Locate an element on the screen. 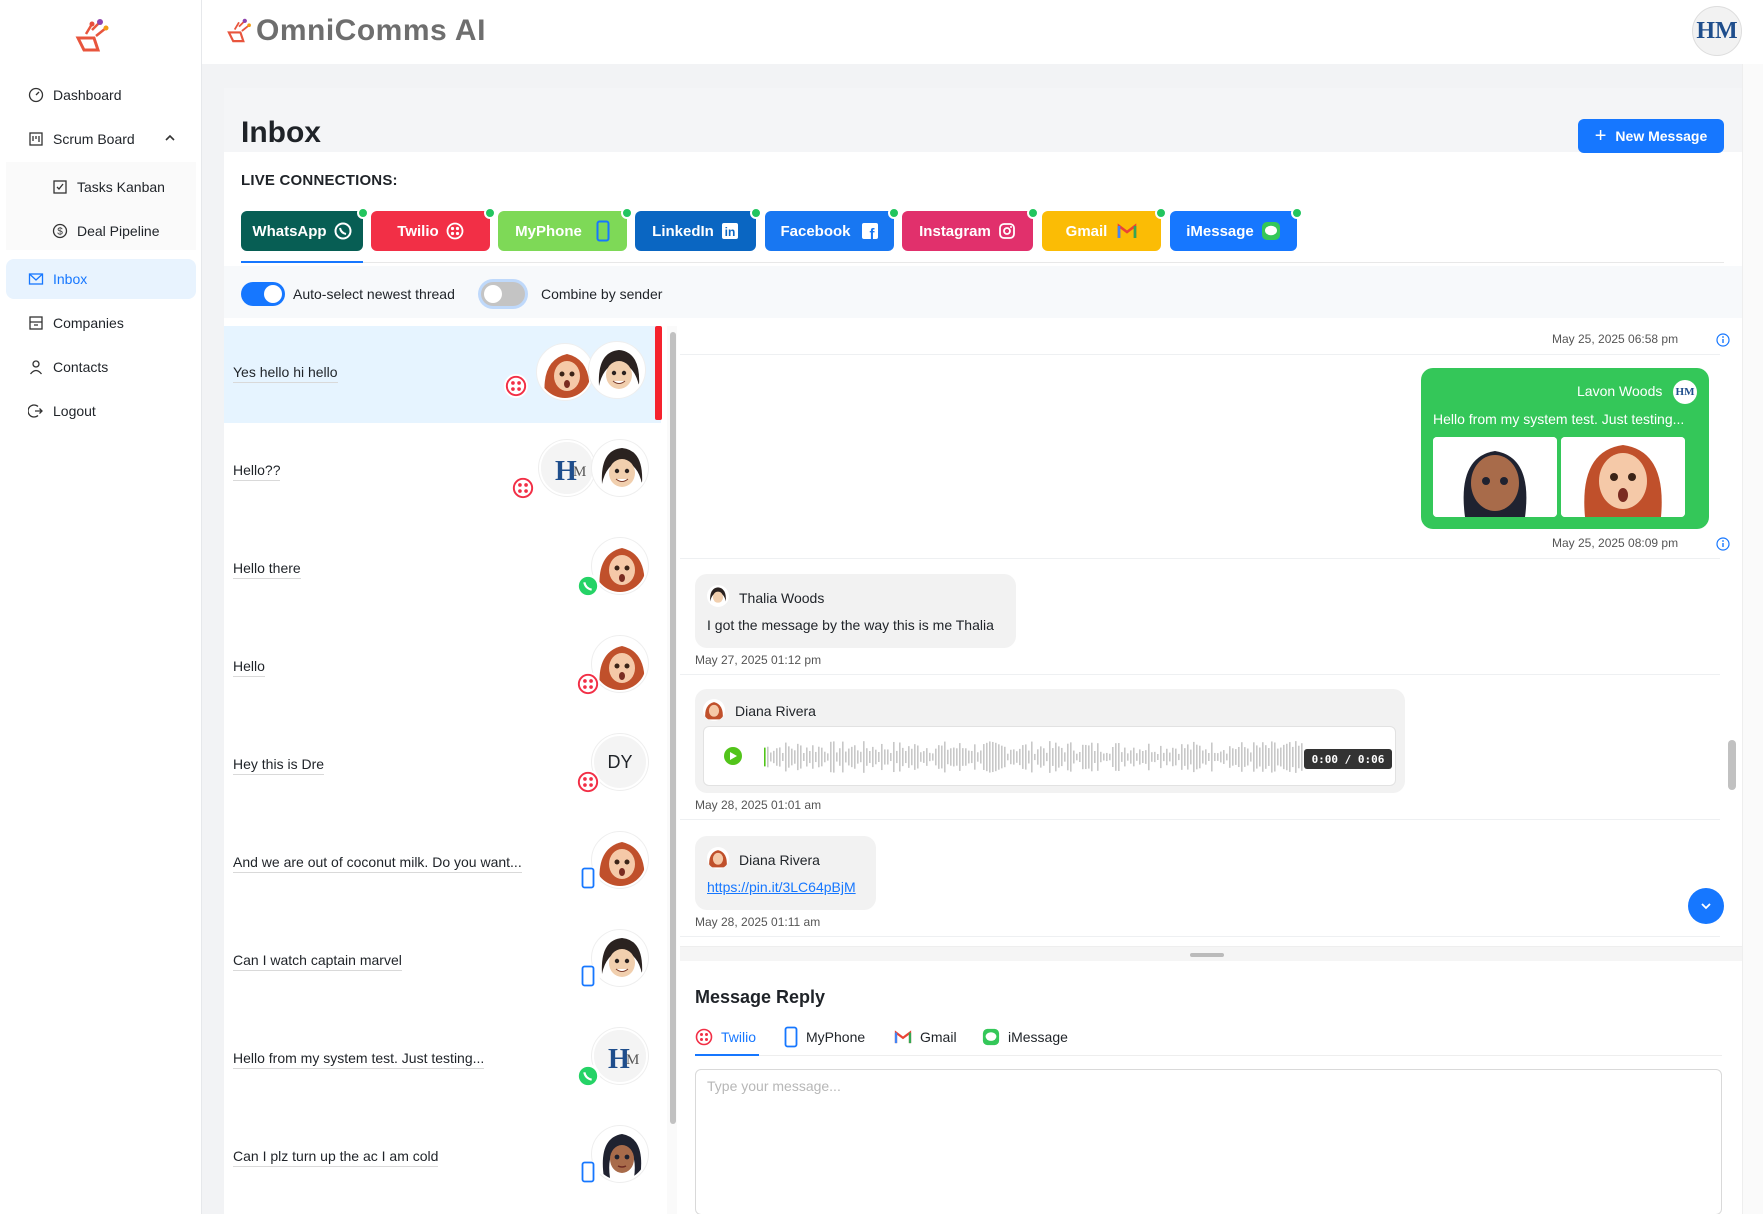 This screenshot has height=1214, width=1763. sidebar-item-label: Scrum Board is located at coordinates (94, 139).